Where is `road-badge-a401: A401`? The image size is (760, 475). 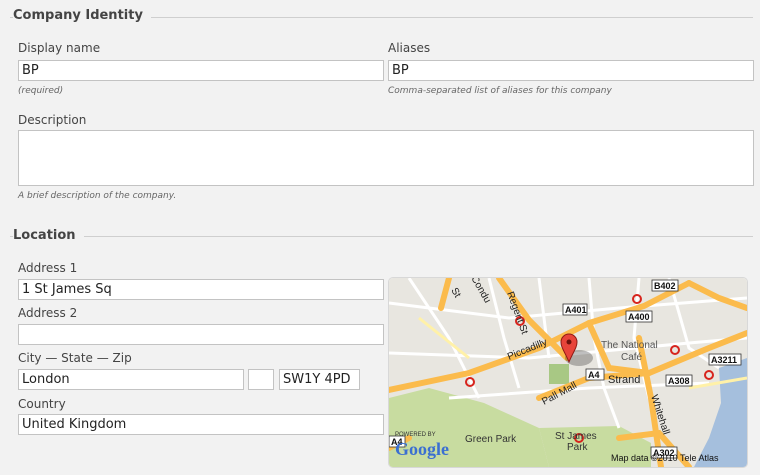 road-badge-a401: A401 is located at coordinates (576, 310).